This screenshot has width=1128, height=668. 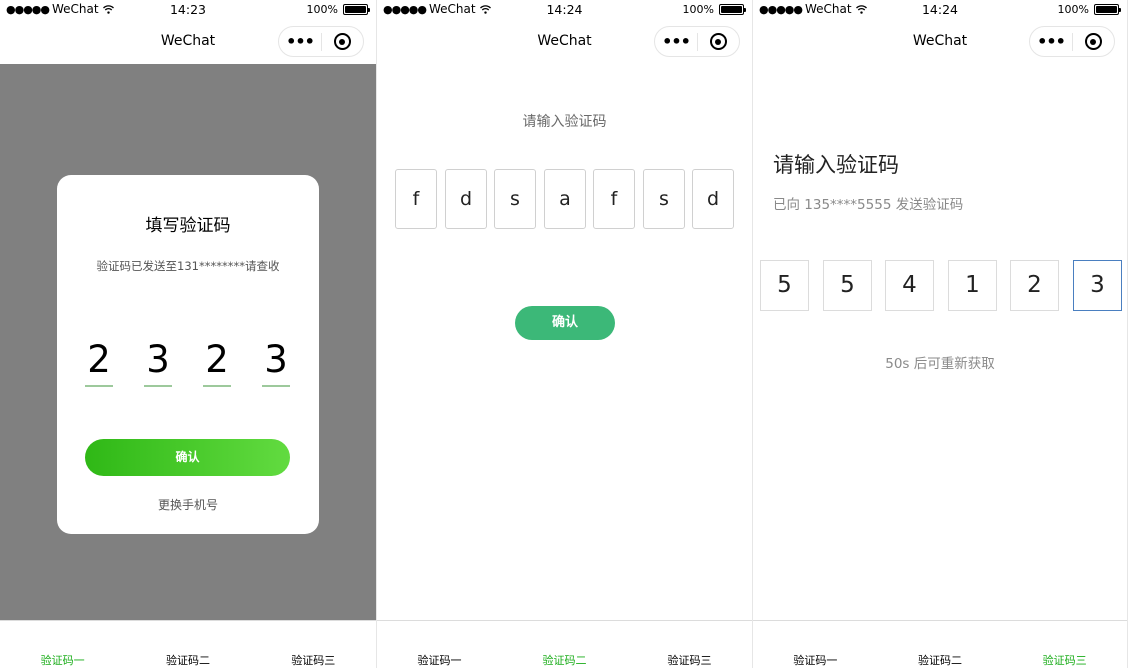 What do you see at coordinates (188, 266) in the screenshot?
I see `dialog-subtitle: 验证码已发送至131********请查收` at bounding box center [188, 266].